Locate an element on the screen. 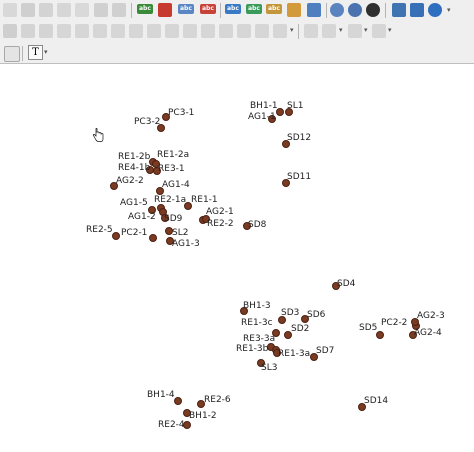 The height and width of the screenshot is (452, 474). point-label: BH1-2 is located at coordinates (203, 416).